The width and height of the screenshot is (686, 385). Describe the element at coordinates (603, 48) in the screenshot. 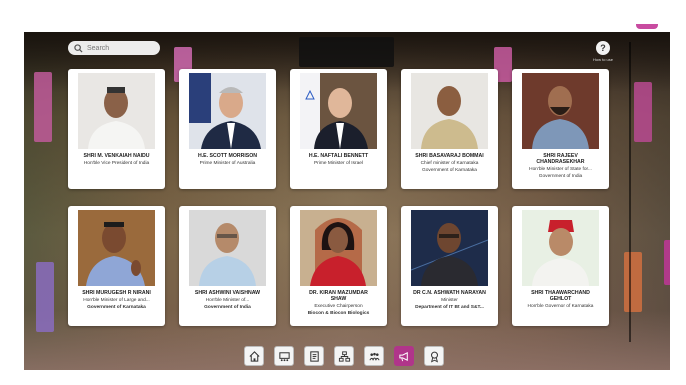

I see `help-button: ?` at that location.